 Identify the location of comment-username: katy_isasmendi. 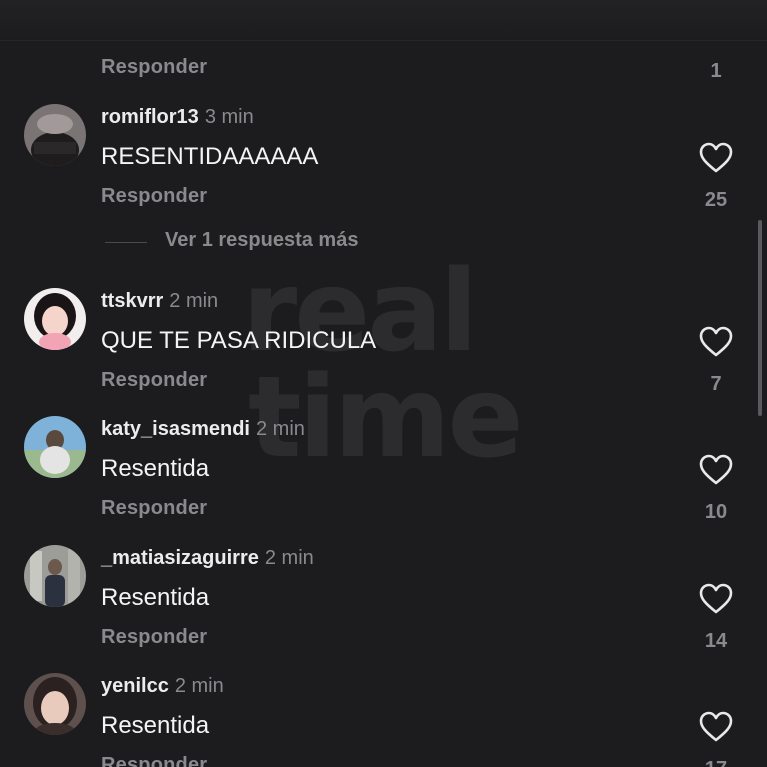
(175, 429).